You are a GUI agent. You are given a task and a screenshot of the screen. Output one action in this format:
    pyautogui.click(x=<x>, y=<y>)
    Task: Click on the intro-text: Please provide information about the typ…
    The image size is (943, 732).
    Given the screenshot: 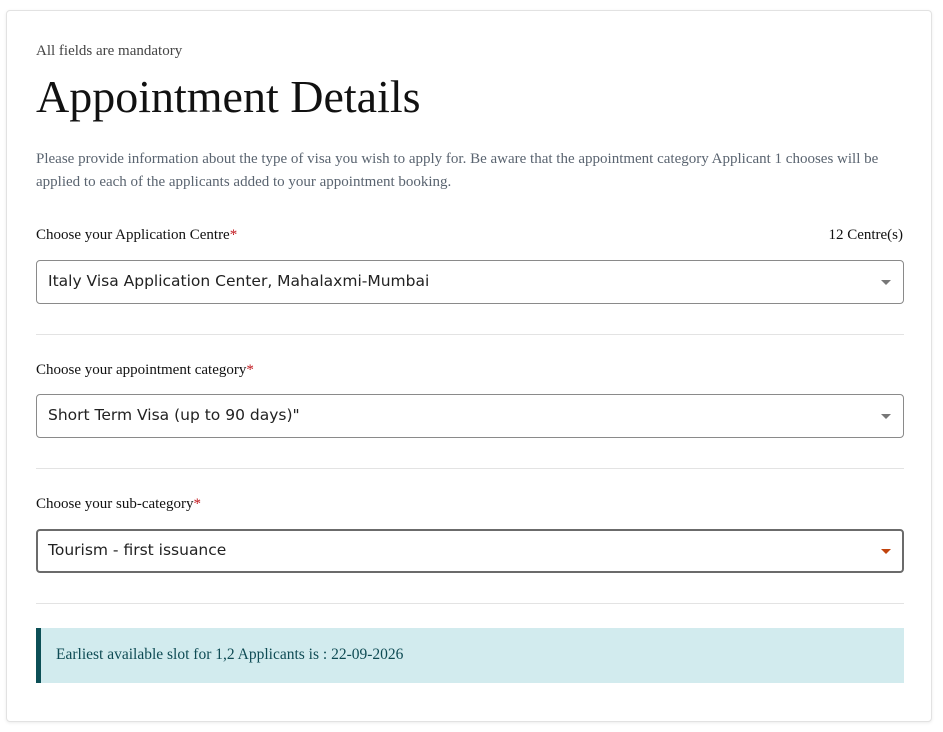 What is the action you would take?
    pyautogui.click(x=457, y=170)
    